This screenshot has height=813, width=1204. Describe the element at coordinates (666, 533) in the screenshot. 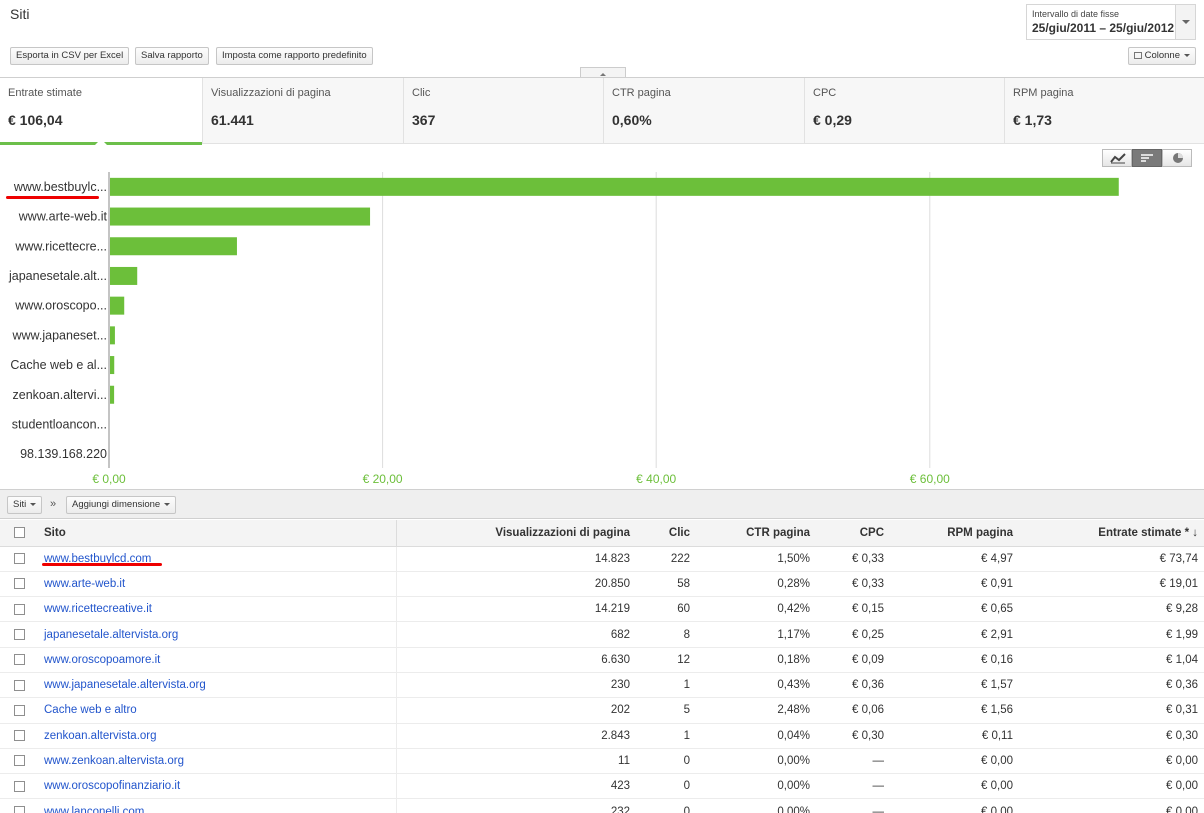

I see `column-header-clicks: Clic` at that location.